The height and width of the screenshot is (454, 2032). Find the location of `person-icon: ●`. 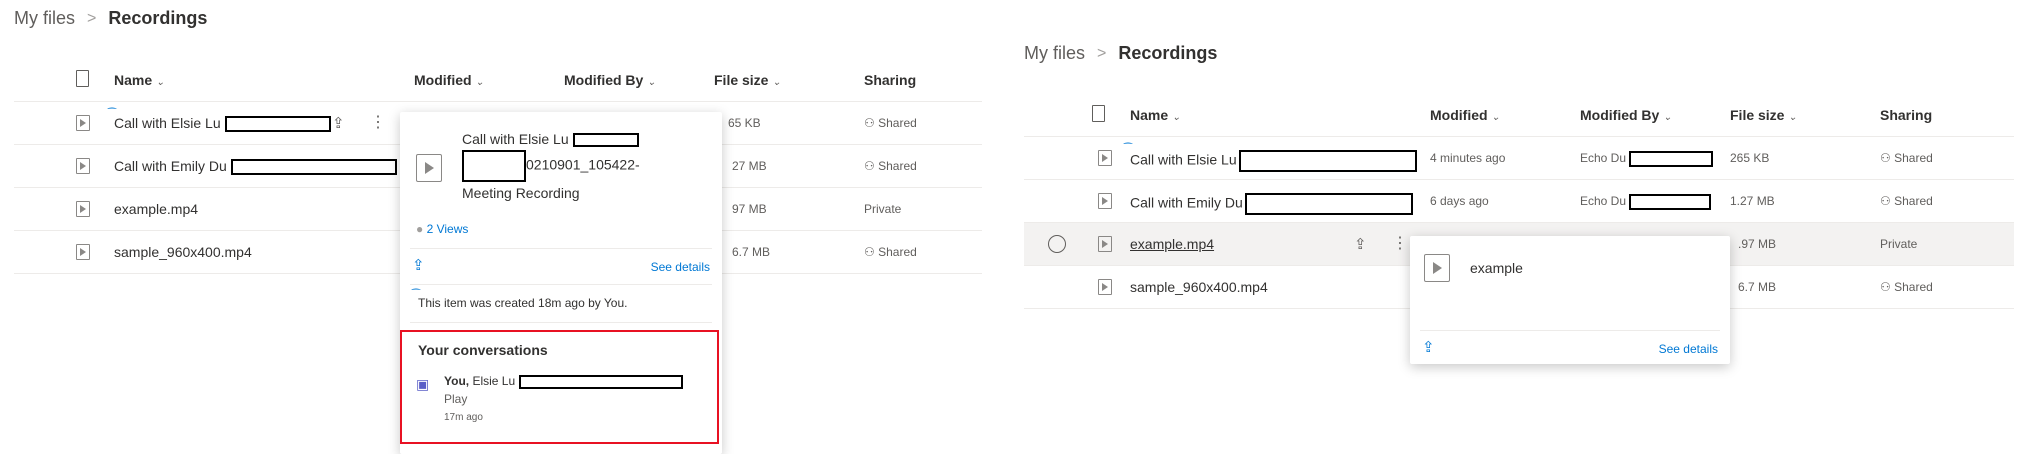

person-icon: ● is located at coordinates (420, 229).